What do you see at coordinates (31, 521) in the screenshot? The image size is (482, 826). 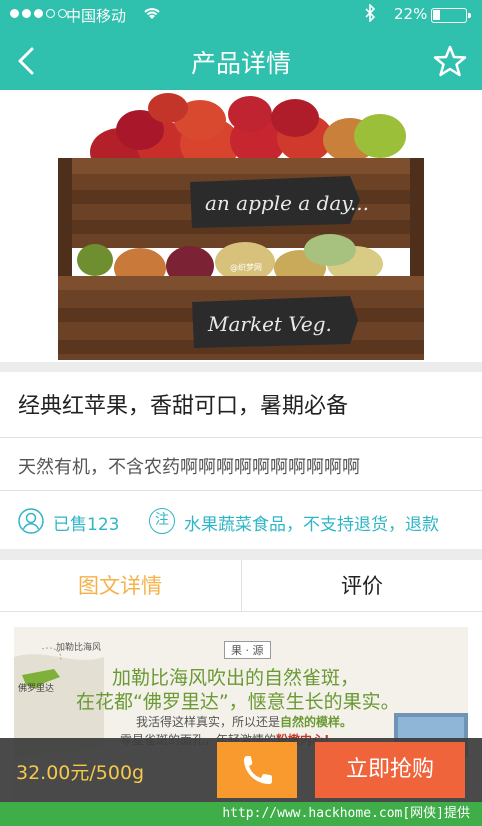 I see `user-icon` at bounding box center [31, 521].